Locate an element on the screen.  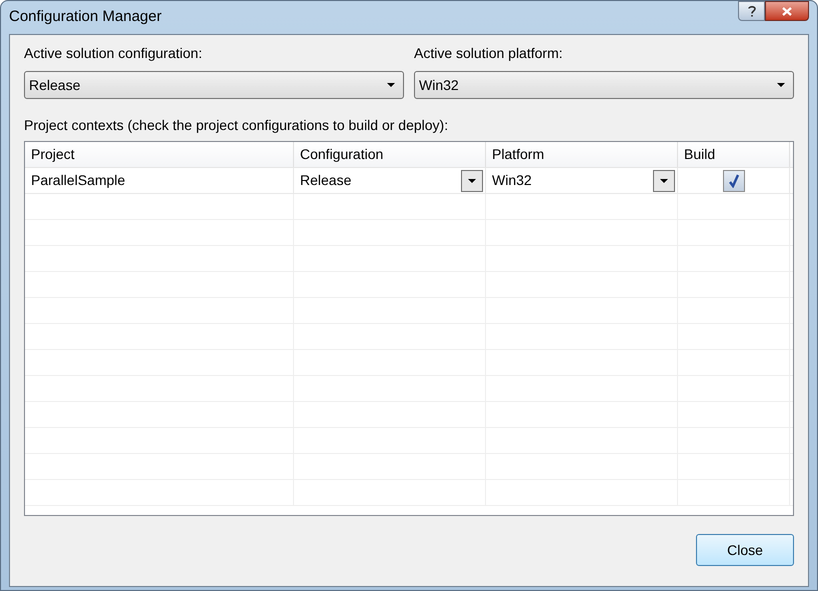
window-title: Configuration Manager is located at coordinates (85, 17).